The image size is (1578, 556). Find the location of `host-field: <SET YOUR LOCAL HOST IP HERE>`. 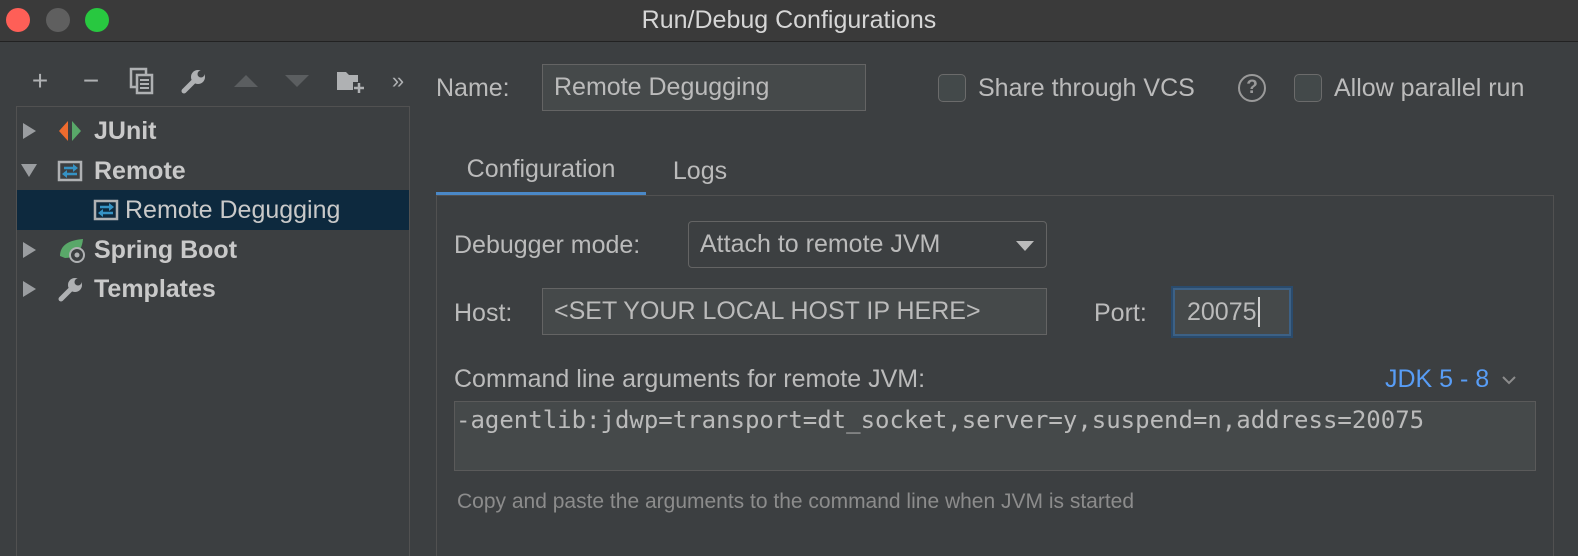

host-field: <SET YOUR LOCAL HOST IP HERE> is located at coordinates (794, 311).